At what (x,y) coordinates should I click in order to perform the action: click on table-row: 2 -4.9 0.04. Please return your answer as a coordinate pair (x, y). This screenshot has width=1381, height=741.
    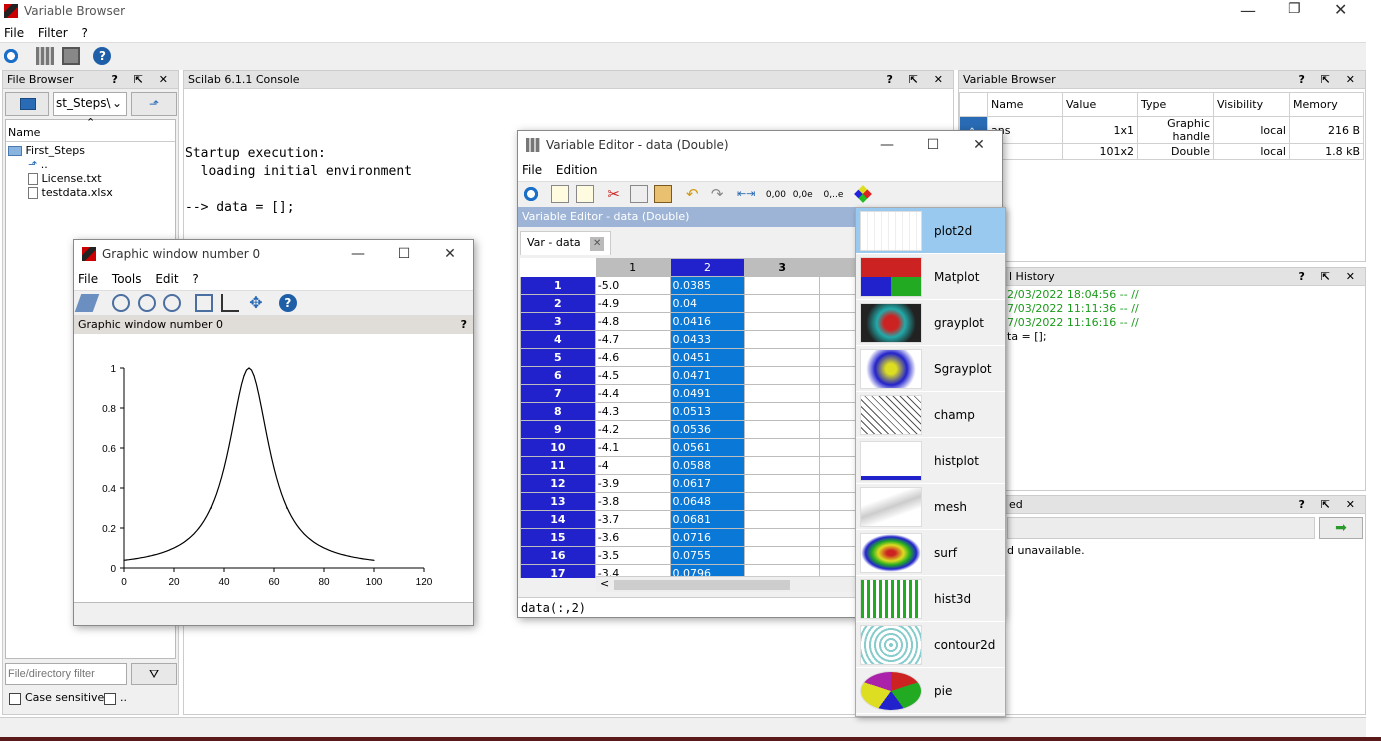
    Looking at the image, I should click on (688, 303).